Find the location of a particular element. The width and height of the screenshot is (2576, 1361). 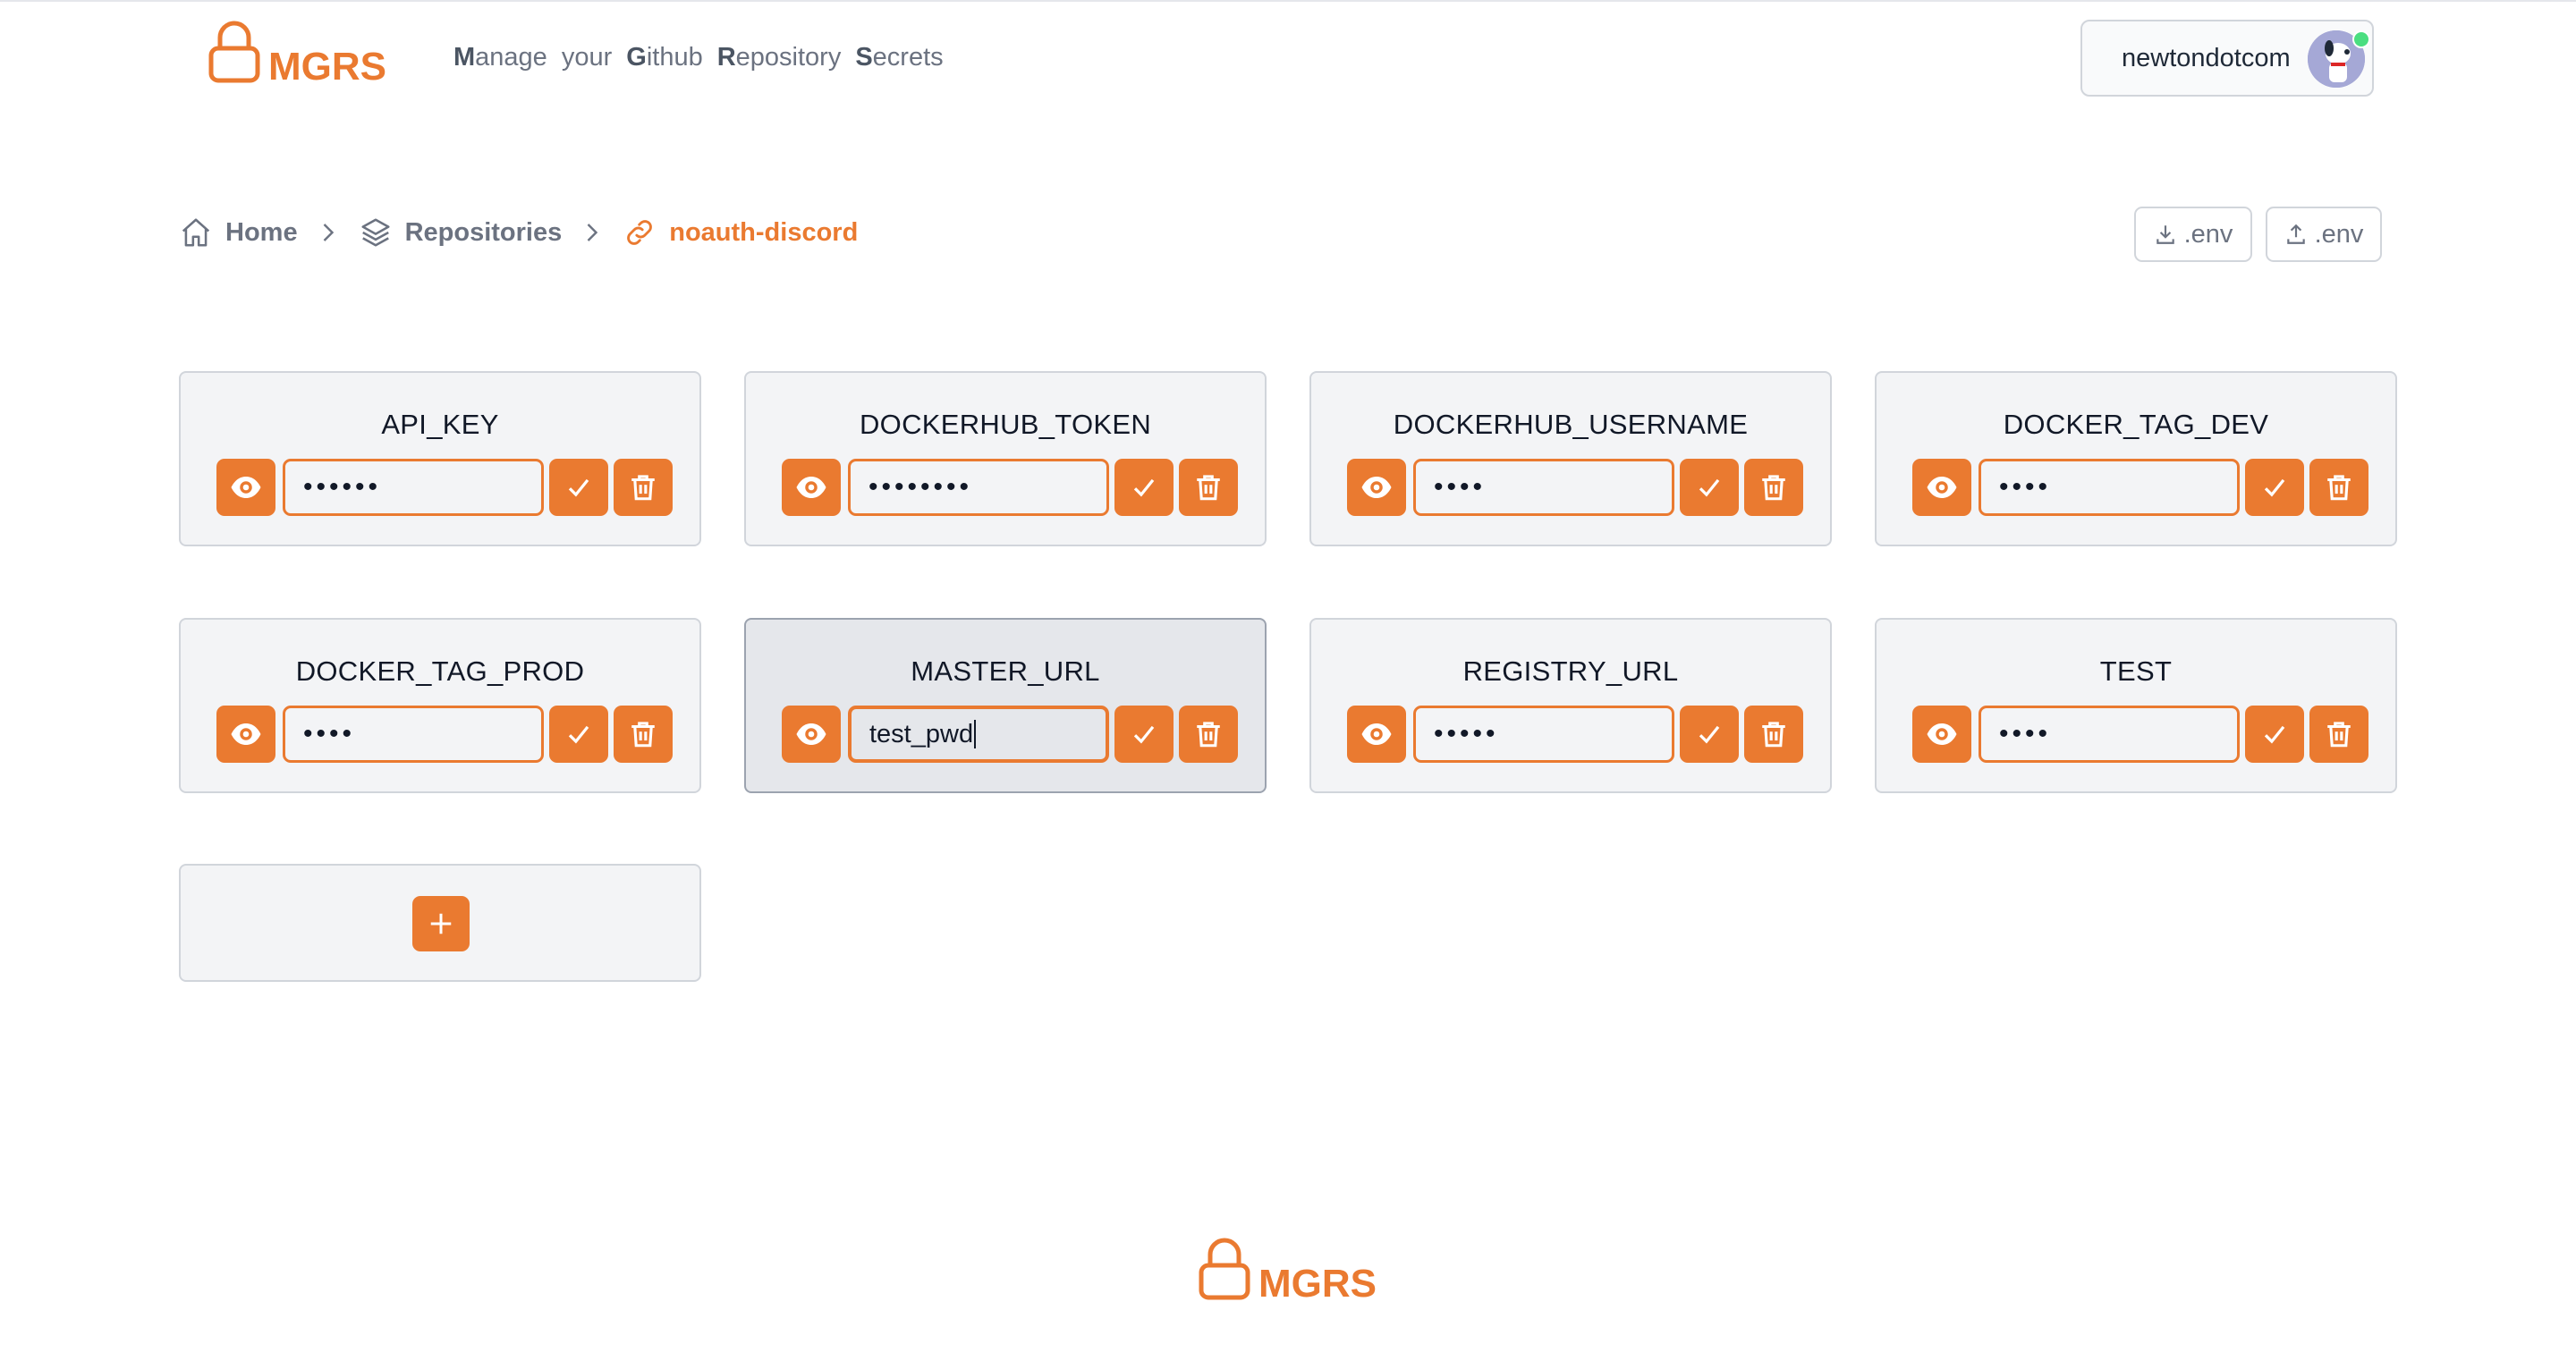

brand-logo: MGRS is located at coordinates (297, 54).